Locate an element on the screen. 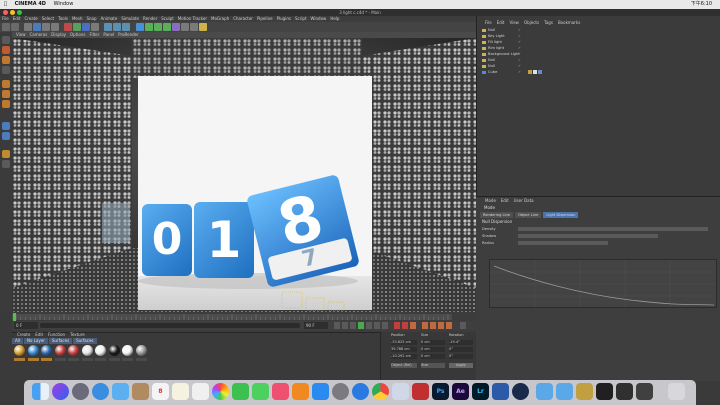  bend-deformer-icon is located at coordinates (176, 27).